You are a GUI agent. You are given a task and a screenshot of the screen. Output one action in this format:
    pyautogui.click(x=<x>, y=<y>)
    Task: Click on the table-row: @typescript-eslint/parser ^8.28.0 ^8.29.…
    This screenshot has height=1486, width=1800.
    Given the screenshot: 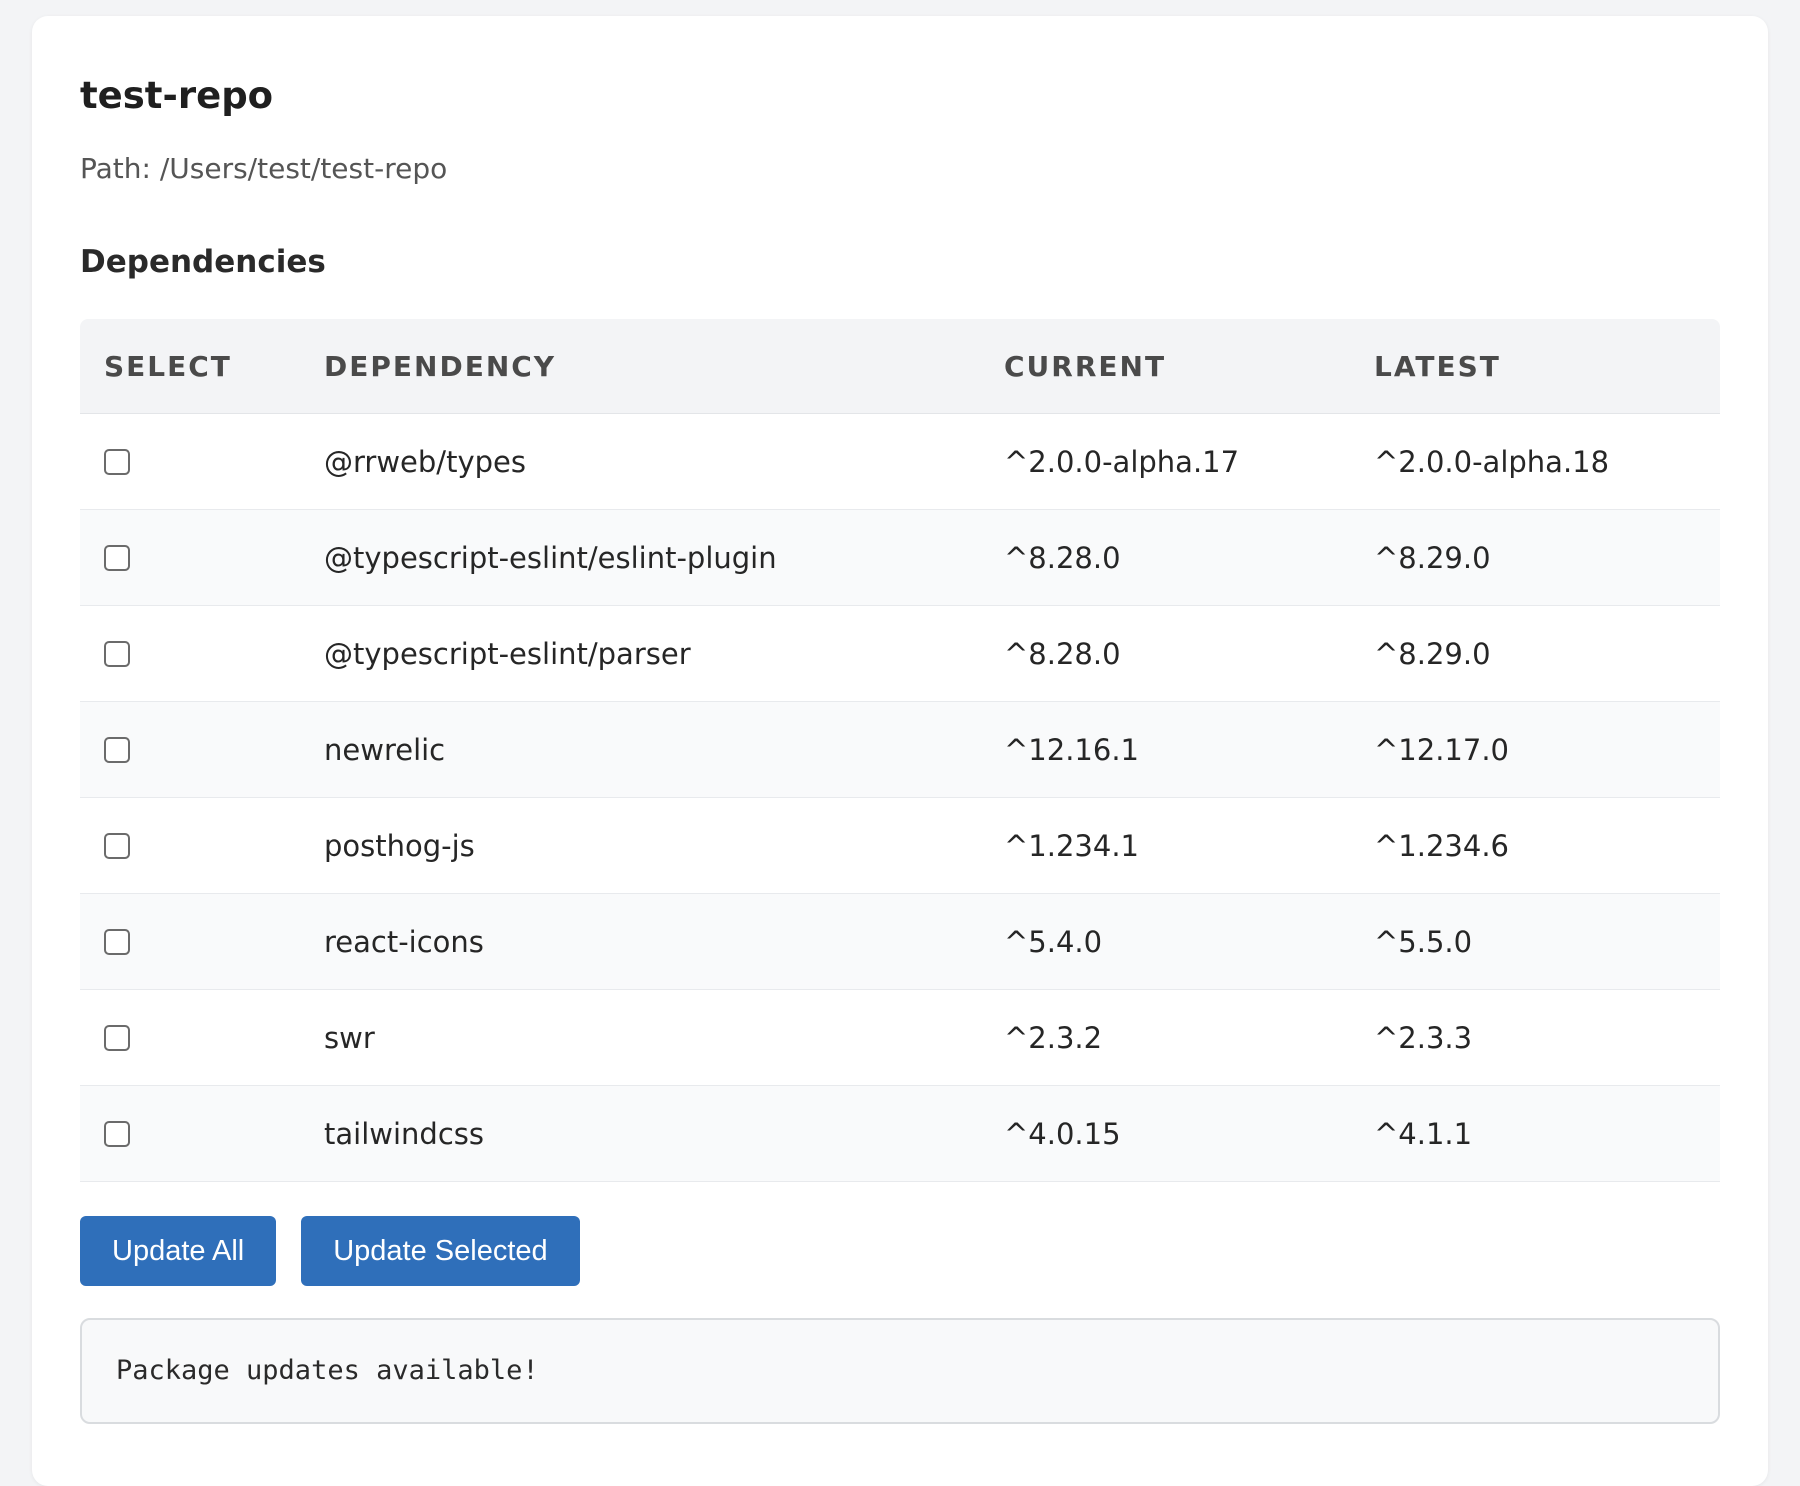 What is the action you would take?
    pyautogui.click(x=900, y=654)
    